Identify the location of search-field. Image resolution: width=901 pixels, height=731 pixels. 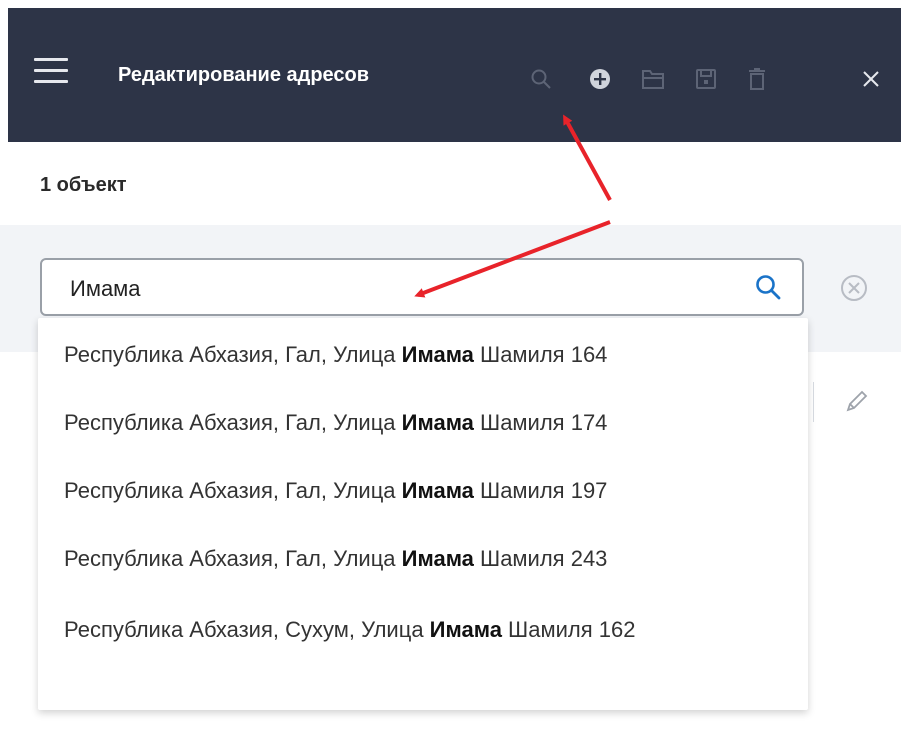
(422, 287).